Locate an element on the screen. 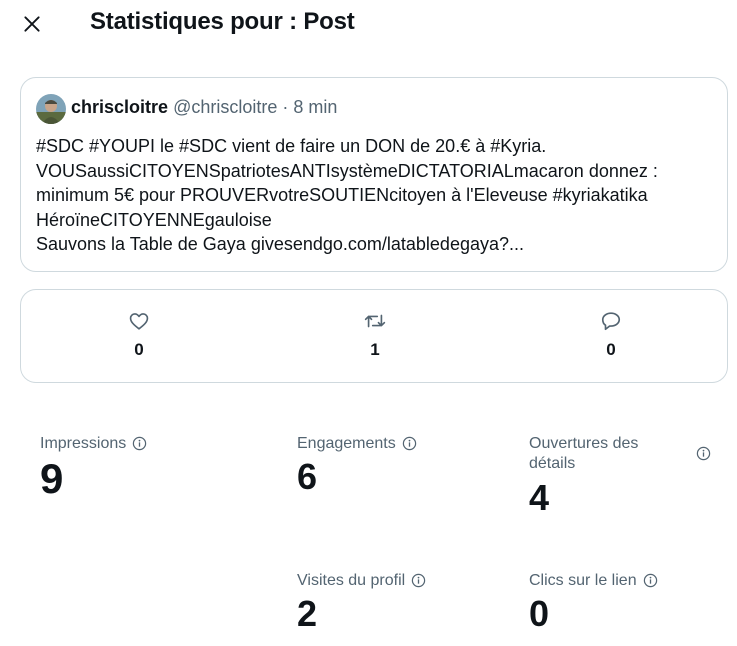 This screenshot has height=646, width=737. avatar is located at coordinates (51, 109).